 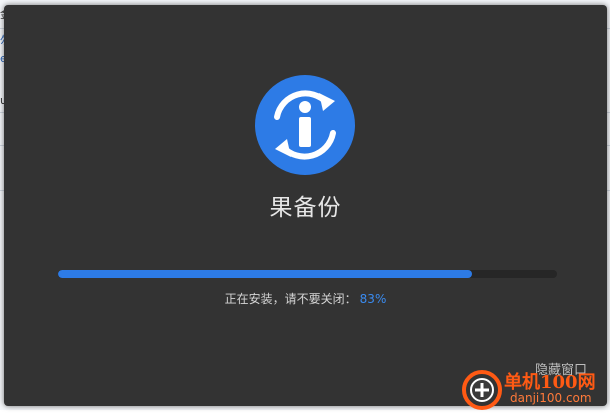 I want to click on info-sync-icon, so click(x=305, y=125).